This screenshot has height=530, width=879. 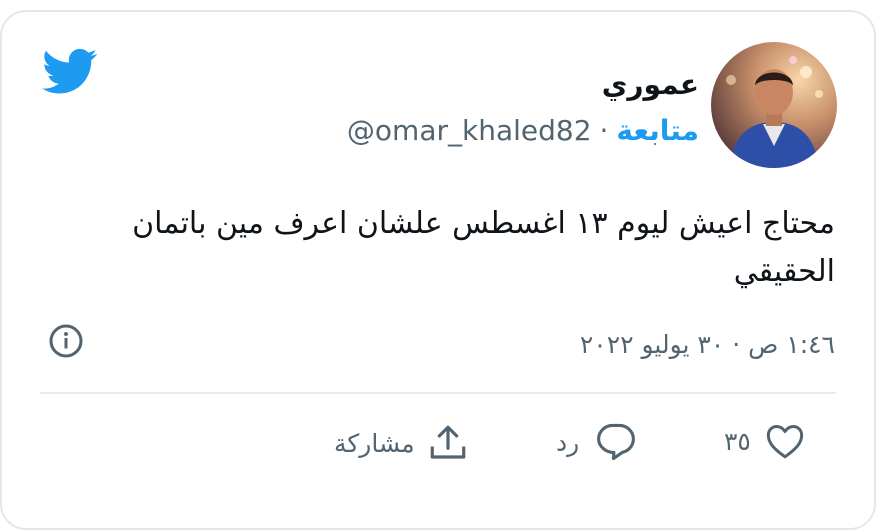 I want to click on heart-icon, so click(x=785, y=442).